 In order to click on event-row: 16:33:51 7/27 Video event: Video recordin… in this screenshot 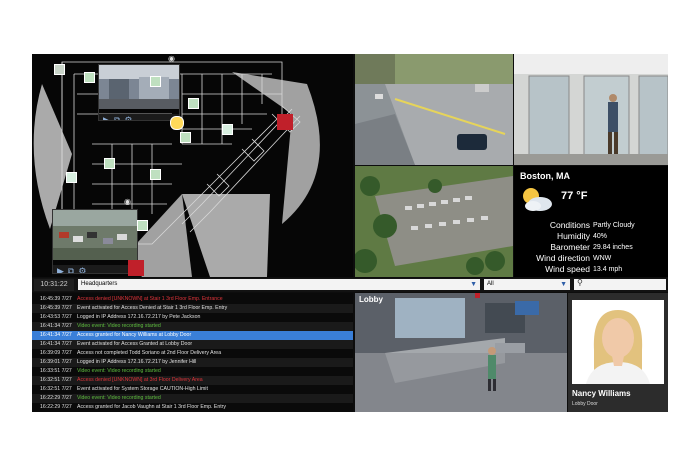, I will do `click(192, 371)`.